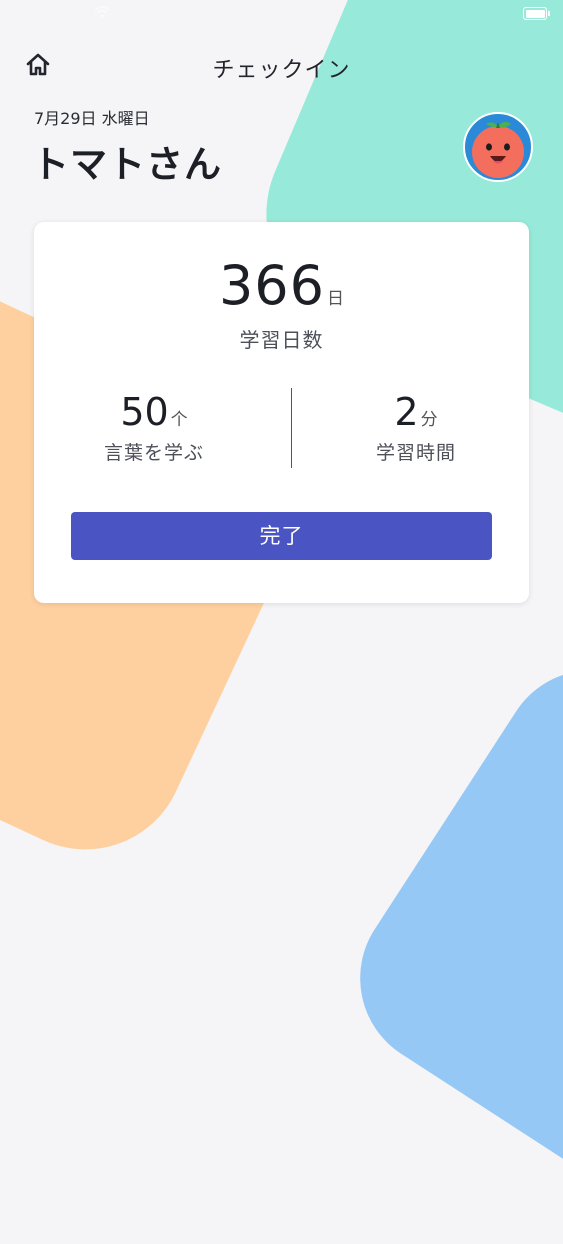 The image size is (563, 1244). I want to click on total-days-stat: 366 日, so click(281, 285).